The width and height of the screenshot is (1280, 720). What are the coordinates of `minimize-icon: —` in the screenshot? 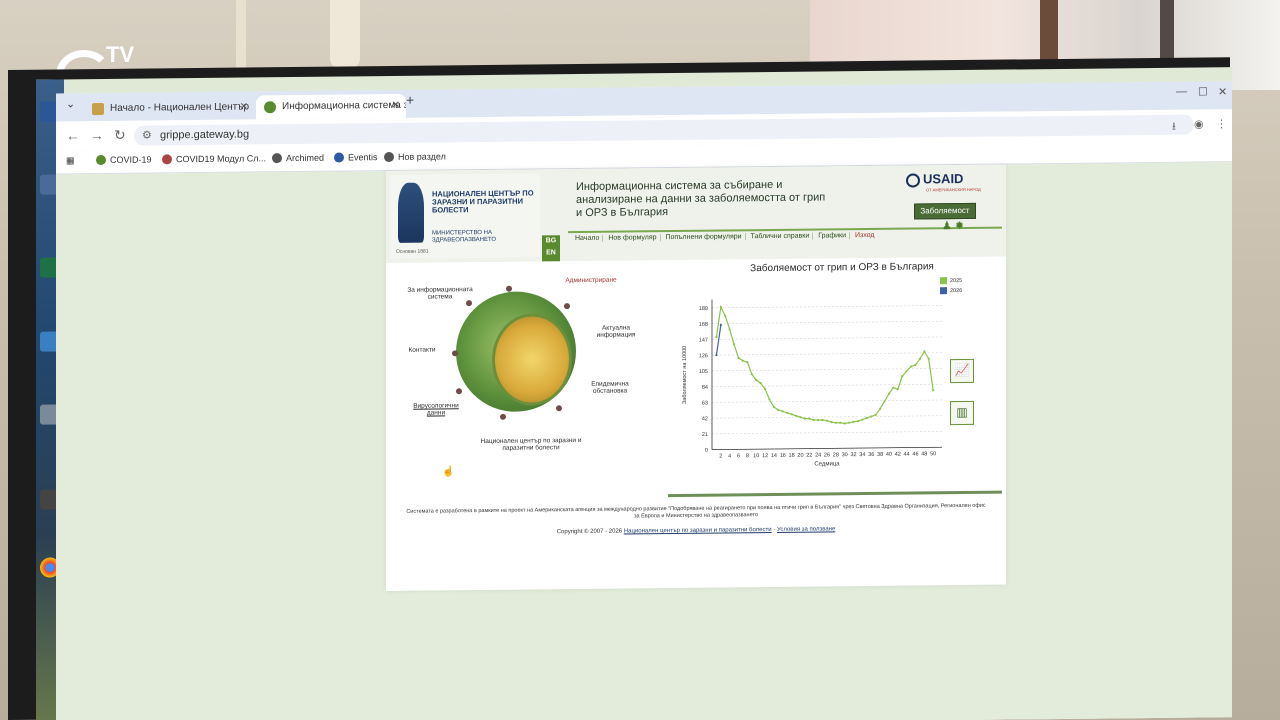 It's located at (1181, 92).